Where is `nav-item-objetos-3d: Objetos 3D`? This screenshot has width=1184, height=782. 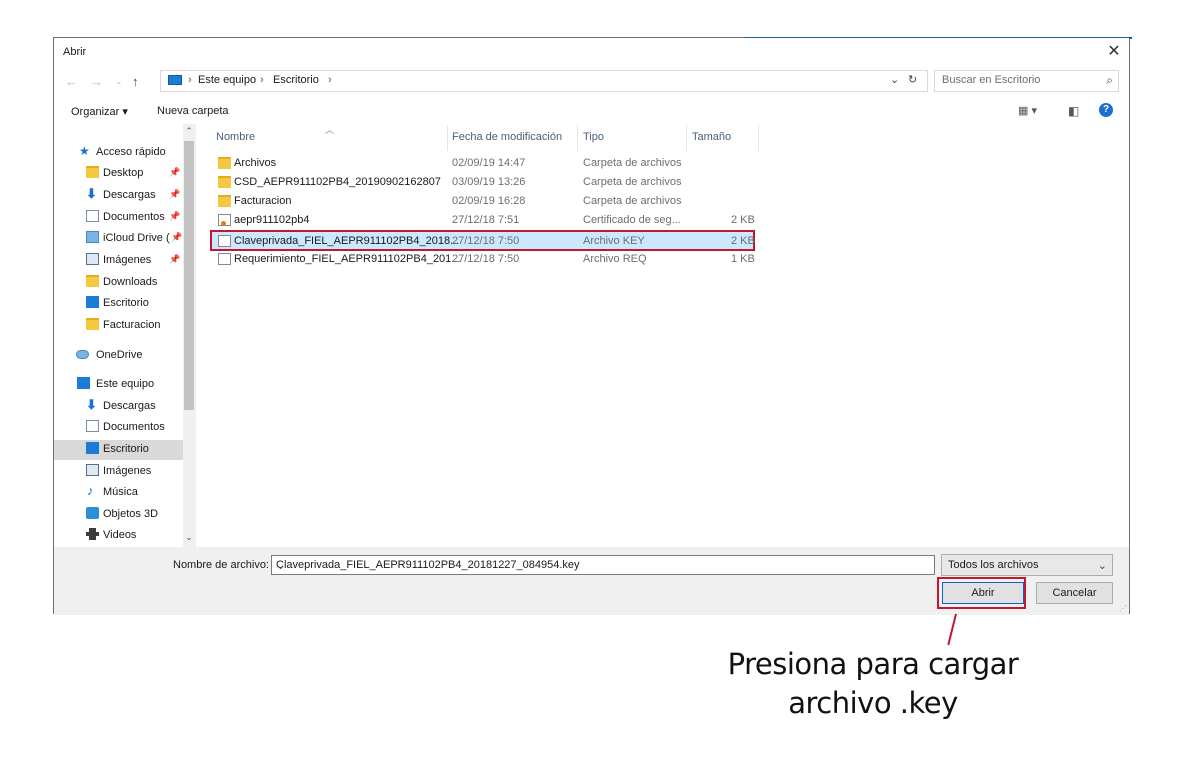 nav-item-objetos-3d: Objetos 3D is located at coordinates (118, 515).